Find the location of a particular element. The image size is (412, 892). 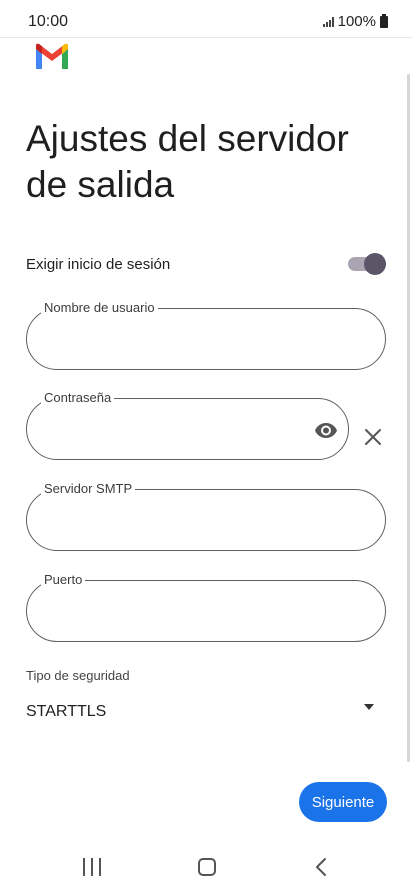

status-time: 10:00 is located at coordinates (48, 21).